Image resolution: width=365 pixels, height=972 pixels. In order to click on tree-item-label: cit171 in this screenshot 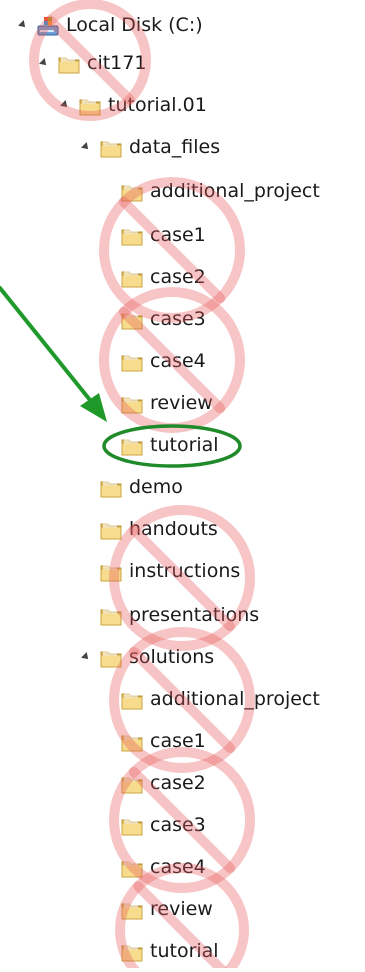, I will do `click(117, 63)`.